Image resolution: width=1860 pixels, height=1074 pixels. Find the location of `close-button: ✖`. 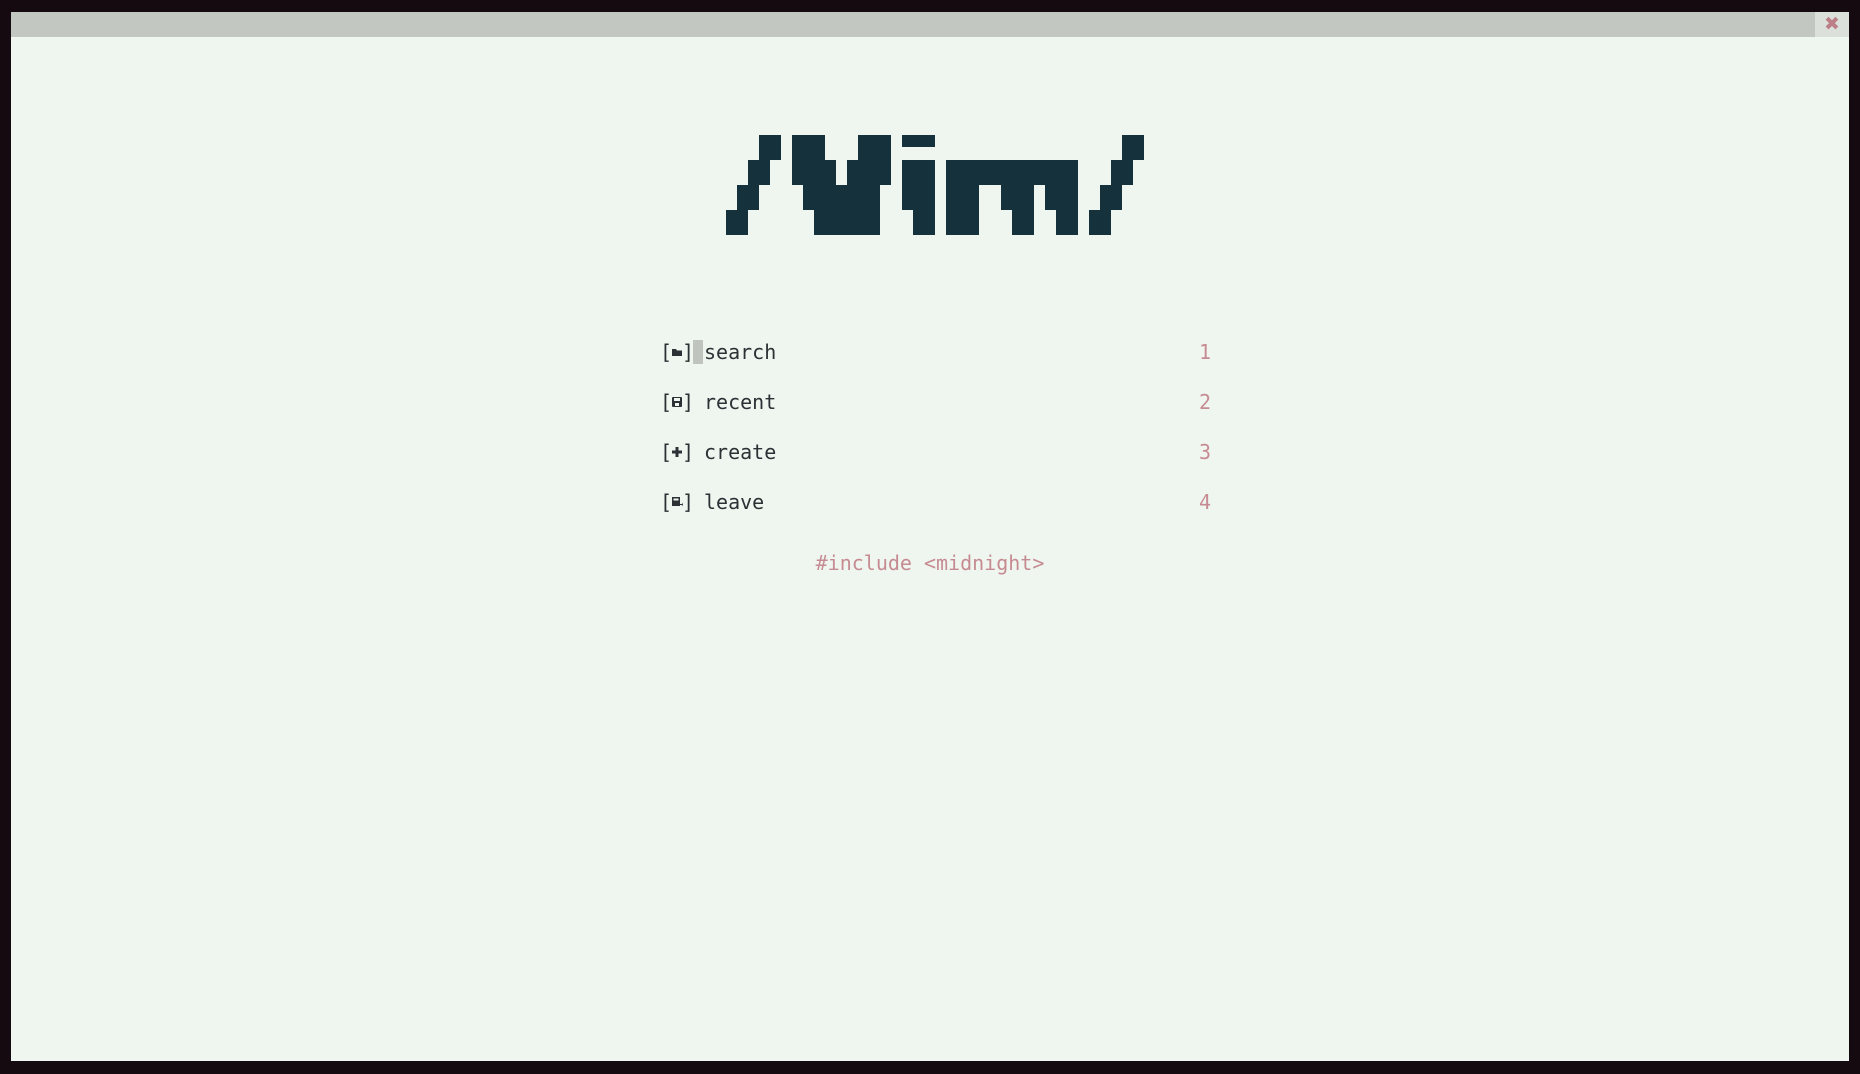

close-button: ✖ is located at coordinates (1832, 24).